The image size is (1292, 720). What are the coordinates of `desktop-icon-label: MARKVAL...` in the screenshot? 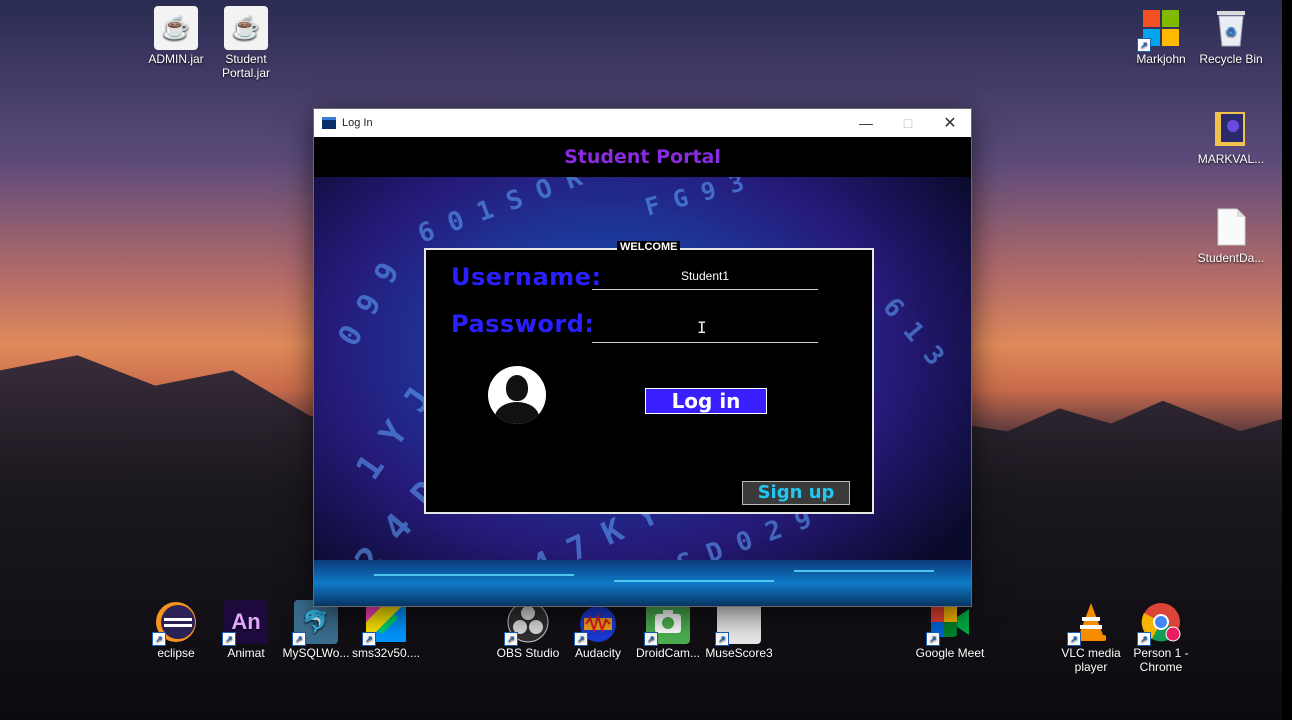 It's located at (1231, 159).